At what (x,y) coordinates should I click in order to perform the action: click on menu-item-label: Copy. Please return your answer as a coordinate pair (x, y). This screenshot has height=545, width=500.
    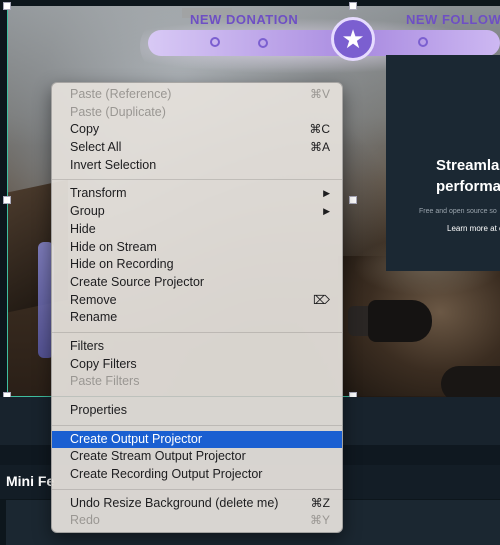
    Looking at the image, I should click on (85, 129).